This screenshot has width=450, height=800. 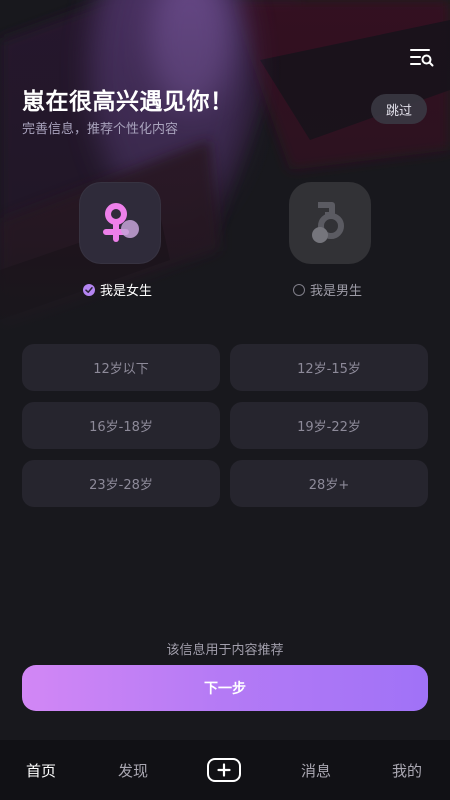 I want to click on age-option-16-18: 16岁-18岁, so click(x=121, y=425).